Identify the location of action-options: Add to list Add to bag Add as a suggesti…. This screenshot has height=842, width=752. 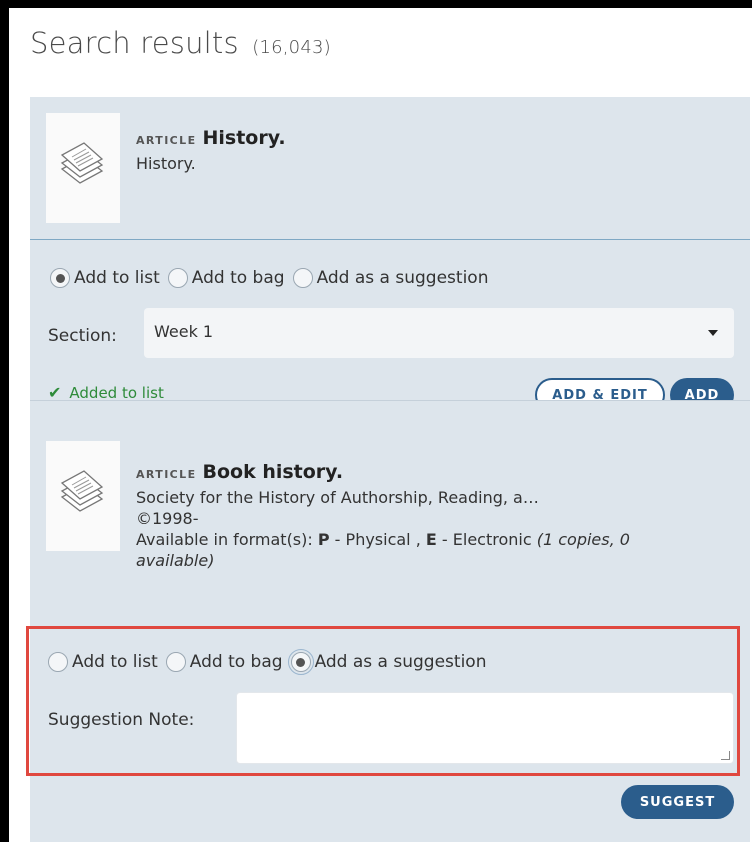
(269, 278).